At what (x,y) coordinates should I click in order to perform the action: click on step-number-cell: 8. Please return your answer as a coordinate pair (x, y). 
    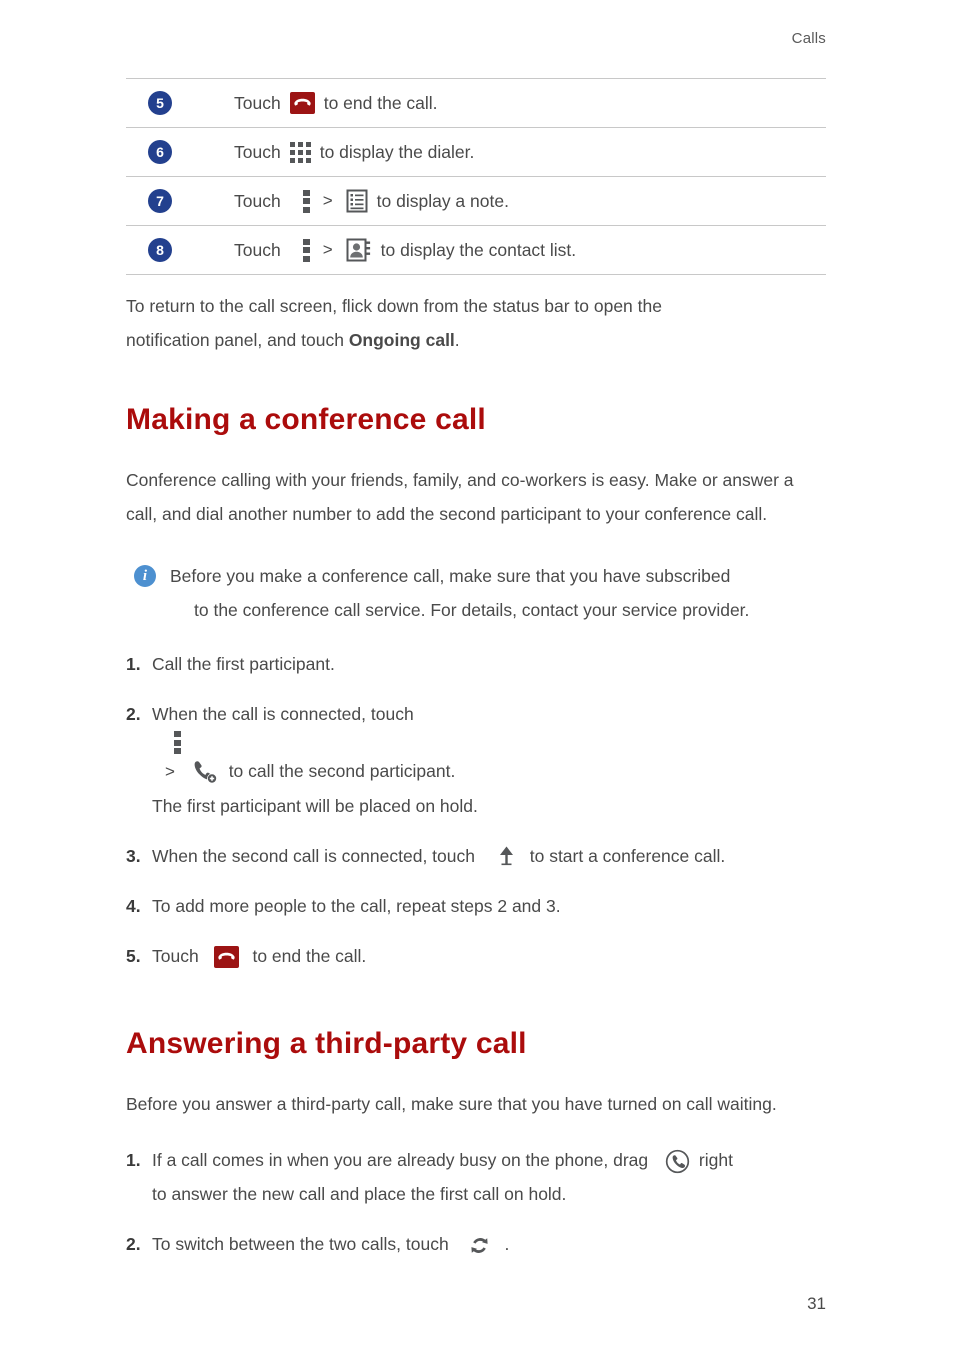
    Looking at the image, I should click on (180, 250).